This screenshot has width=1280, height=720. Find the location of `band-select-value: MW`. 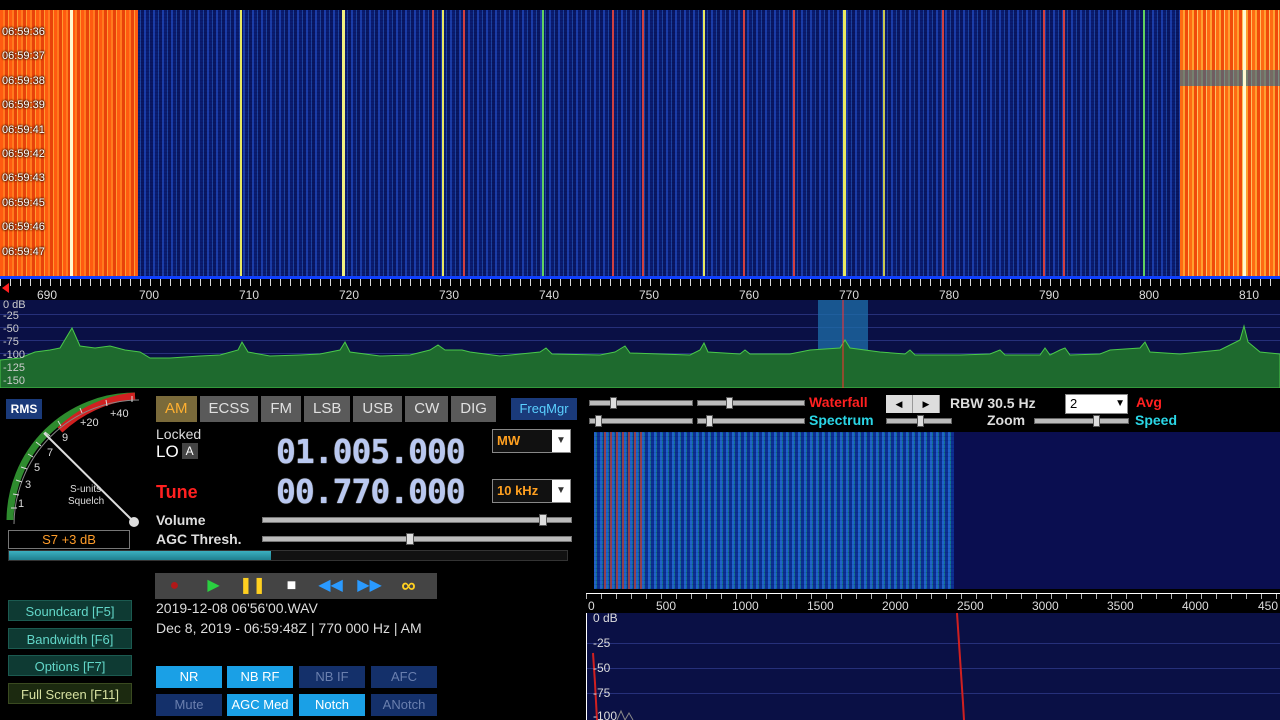

band-select-value: MW is located at coordinates (509, 440).